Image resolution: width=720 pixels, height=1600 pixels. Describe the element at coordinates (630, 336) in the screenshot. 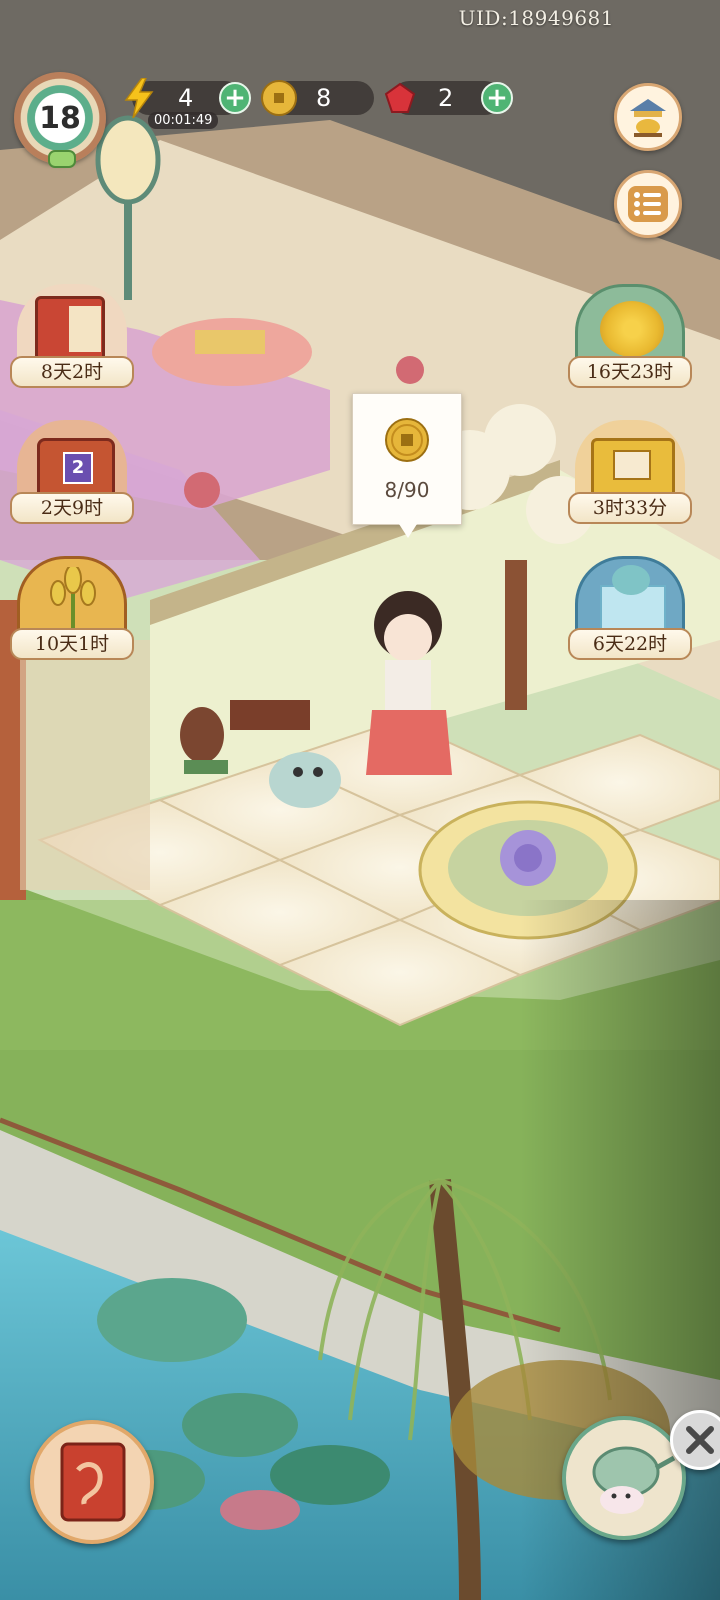

I see `event-chrysanthemum: 16天23时` at that location.